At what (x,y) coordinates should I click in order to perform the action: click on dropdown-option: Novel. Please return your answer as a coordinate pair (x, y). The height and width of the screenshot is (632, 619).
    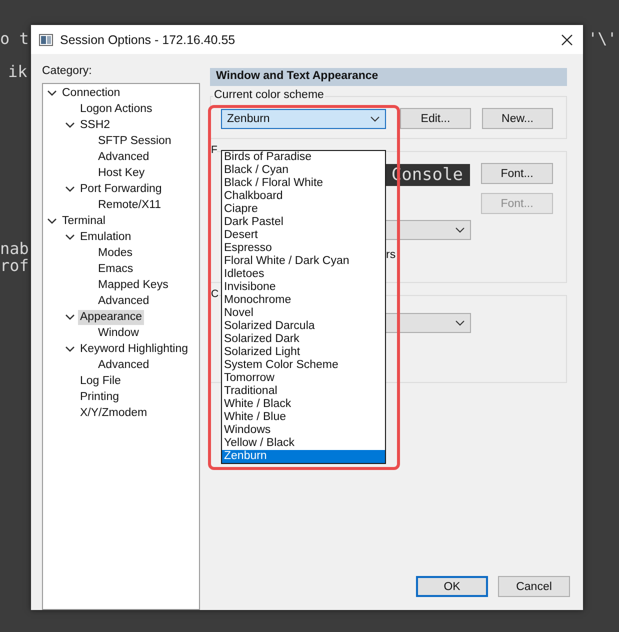
    Looking at the image, I should click on (303, 313).